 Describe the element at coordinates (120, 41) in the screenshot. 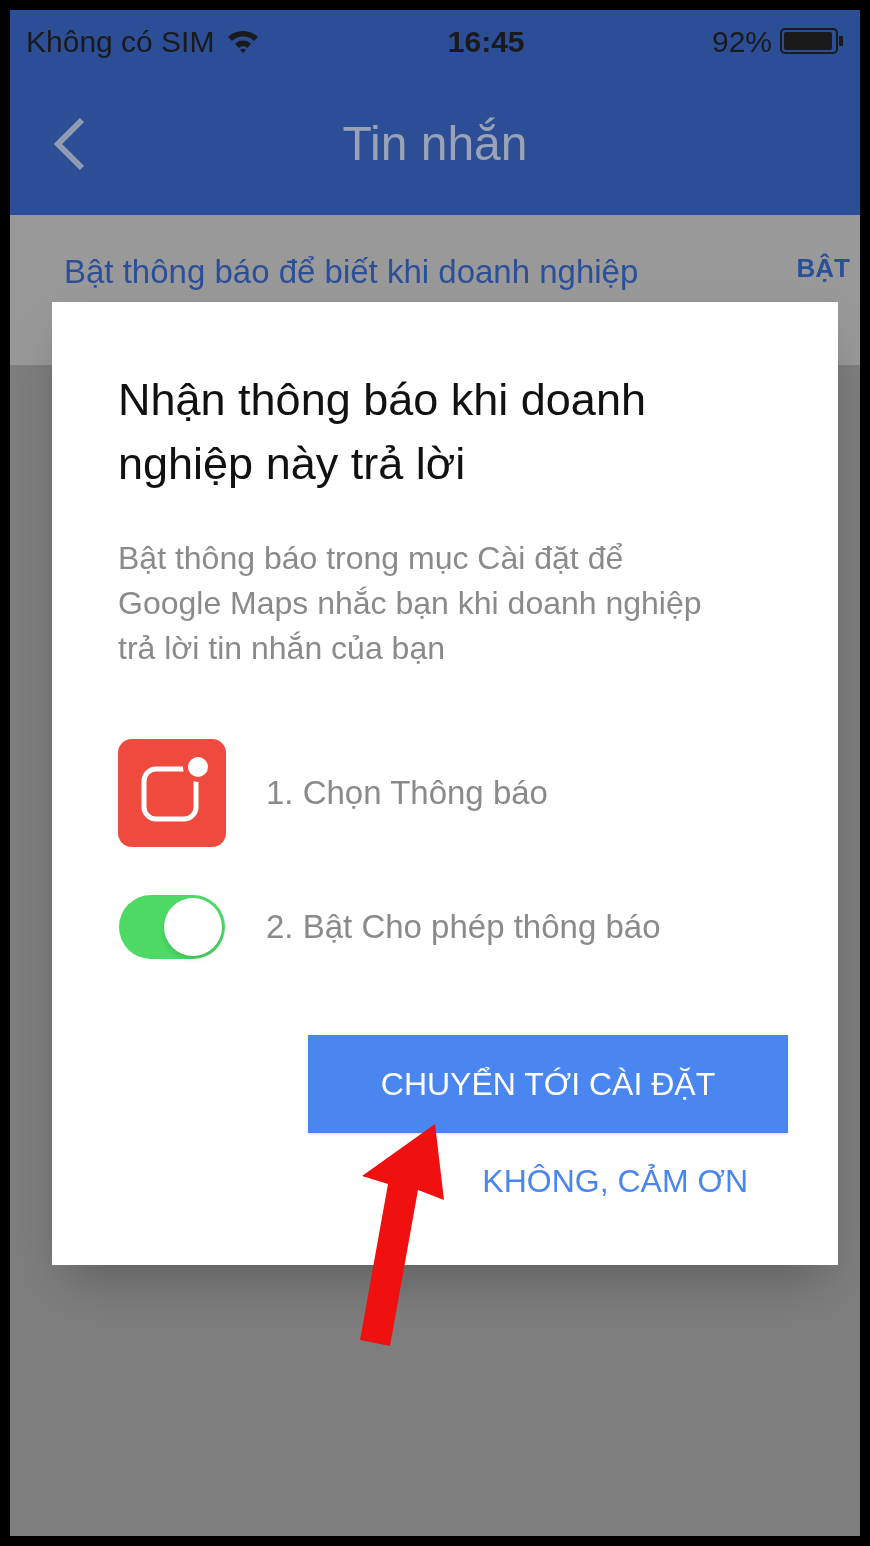

I see `carrier-text: Không có SIM` at that location.